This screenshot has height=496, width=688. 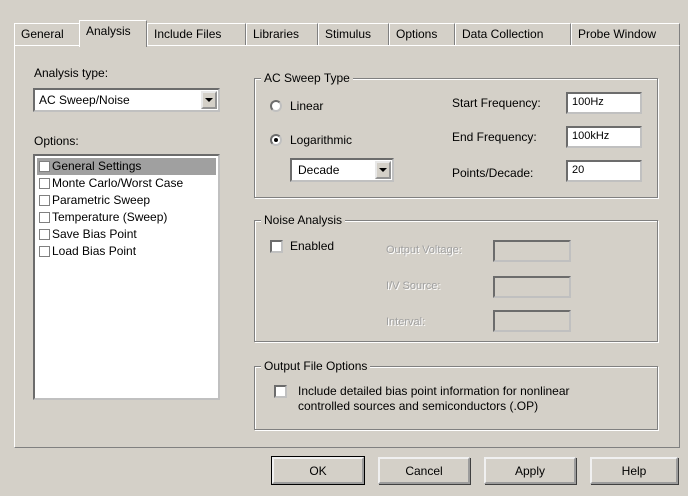 I want to click on points-decade-label: Points/Decade:, so click(x=493, y=173).